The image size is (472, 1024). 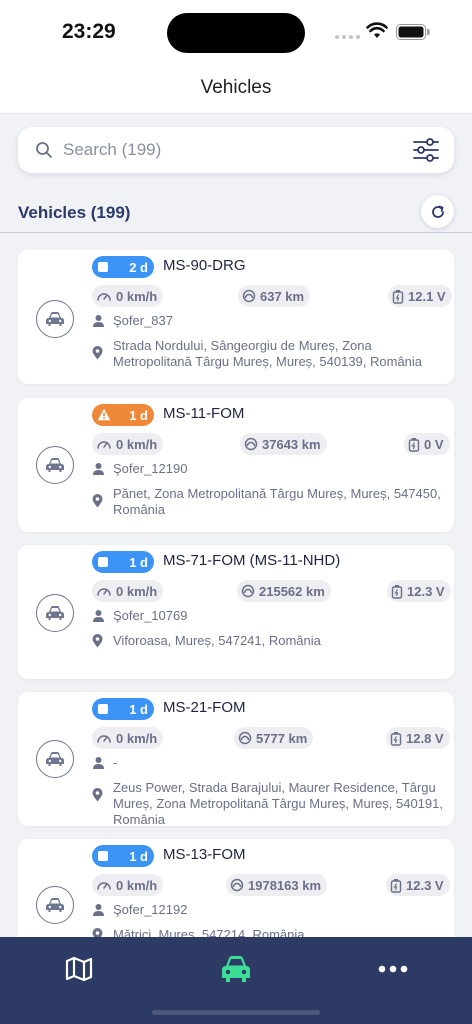 I want to click on status-time: 23:29, so click(x=89, y=31).